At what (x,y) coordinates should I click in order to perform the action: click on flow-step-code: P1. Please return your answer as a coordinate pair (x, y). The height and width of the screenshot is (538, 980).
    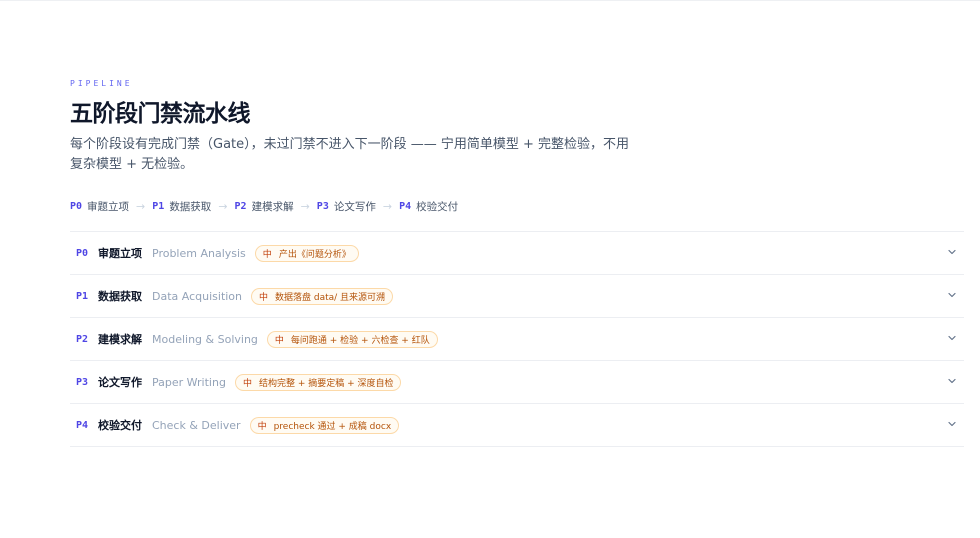
    Looking at the image, I should click on (158, 206).